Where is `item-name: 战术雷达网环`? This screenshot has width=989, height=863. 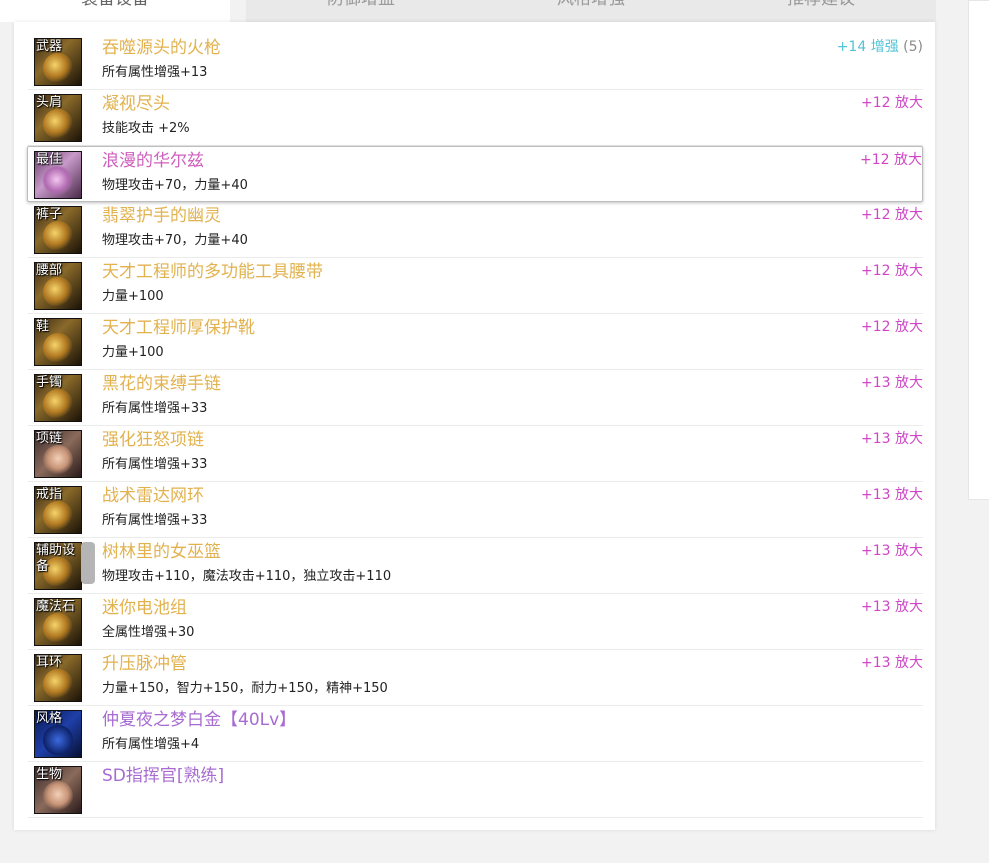
item-name: 战术雷达网环 is located at coordinates (153, 496).